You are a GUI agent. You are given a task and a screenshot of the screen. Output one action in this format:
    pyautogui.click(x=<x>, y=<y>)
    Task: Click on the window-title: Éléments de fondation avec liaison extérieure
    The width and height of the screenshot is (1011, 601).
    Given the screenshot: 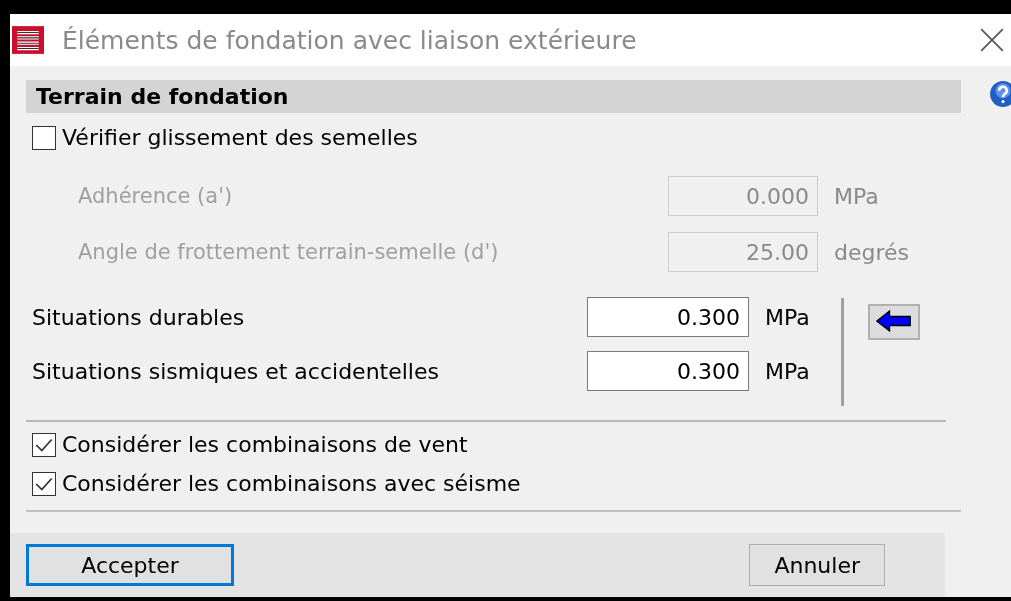 What is the action you would take?
    pyautogui.click(x=350, y=40)
    